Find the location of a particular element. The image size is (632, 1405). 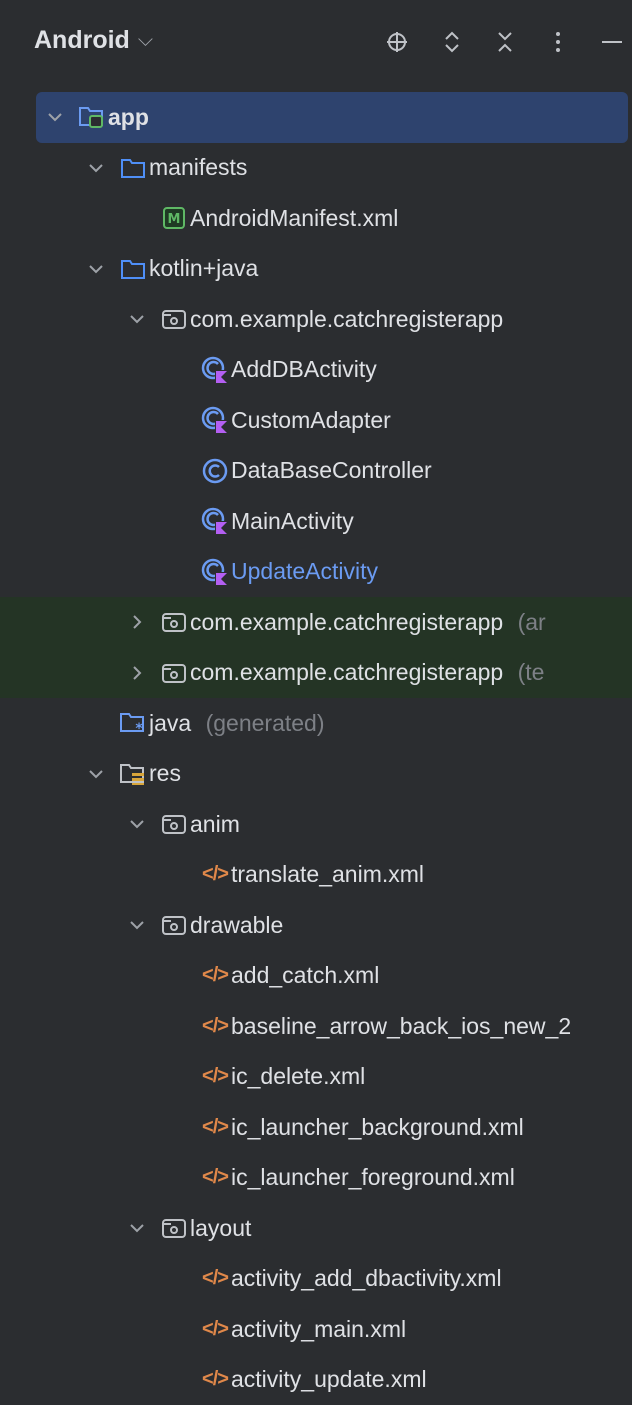

item-name: drawable is located at coordinates (236, 925).